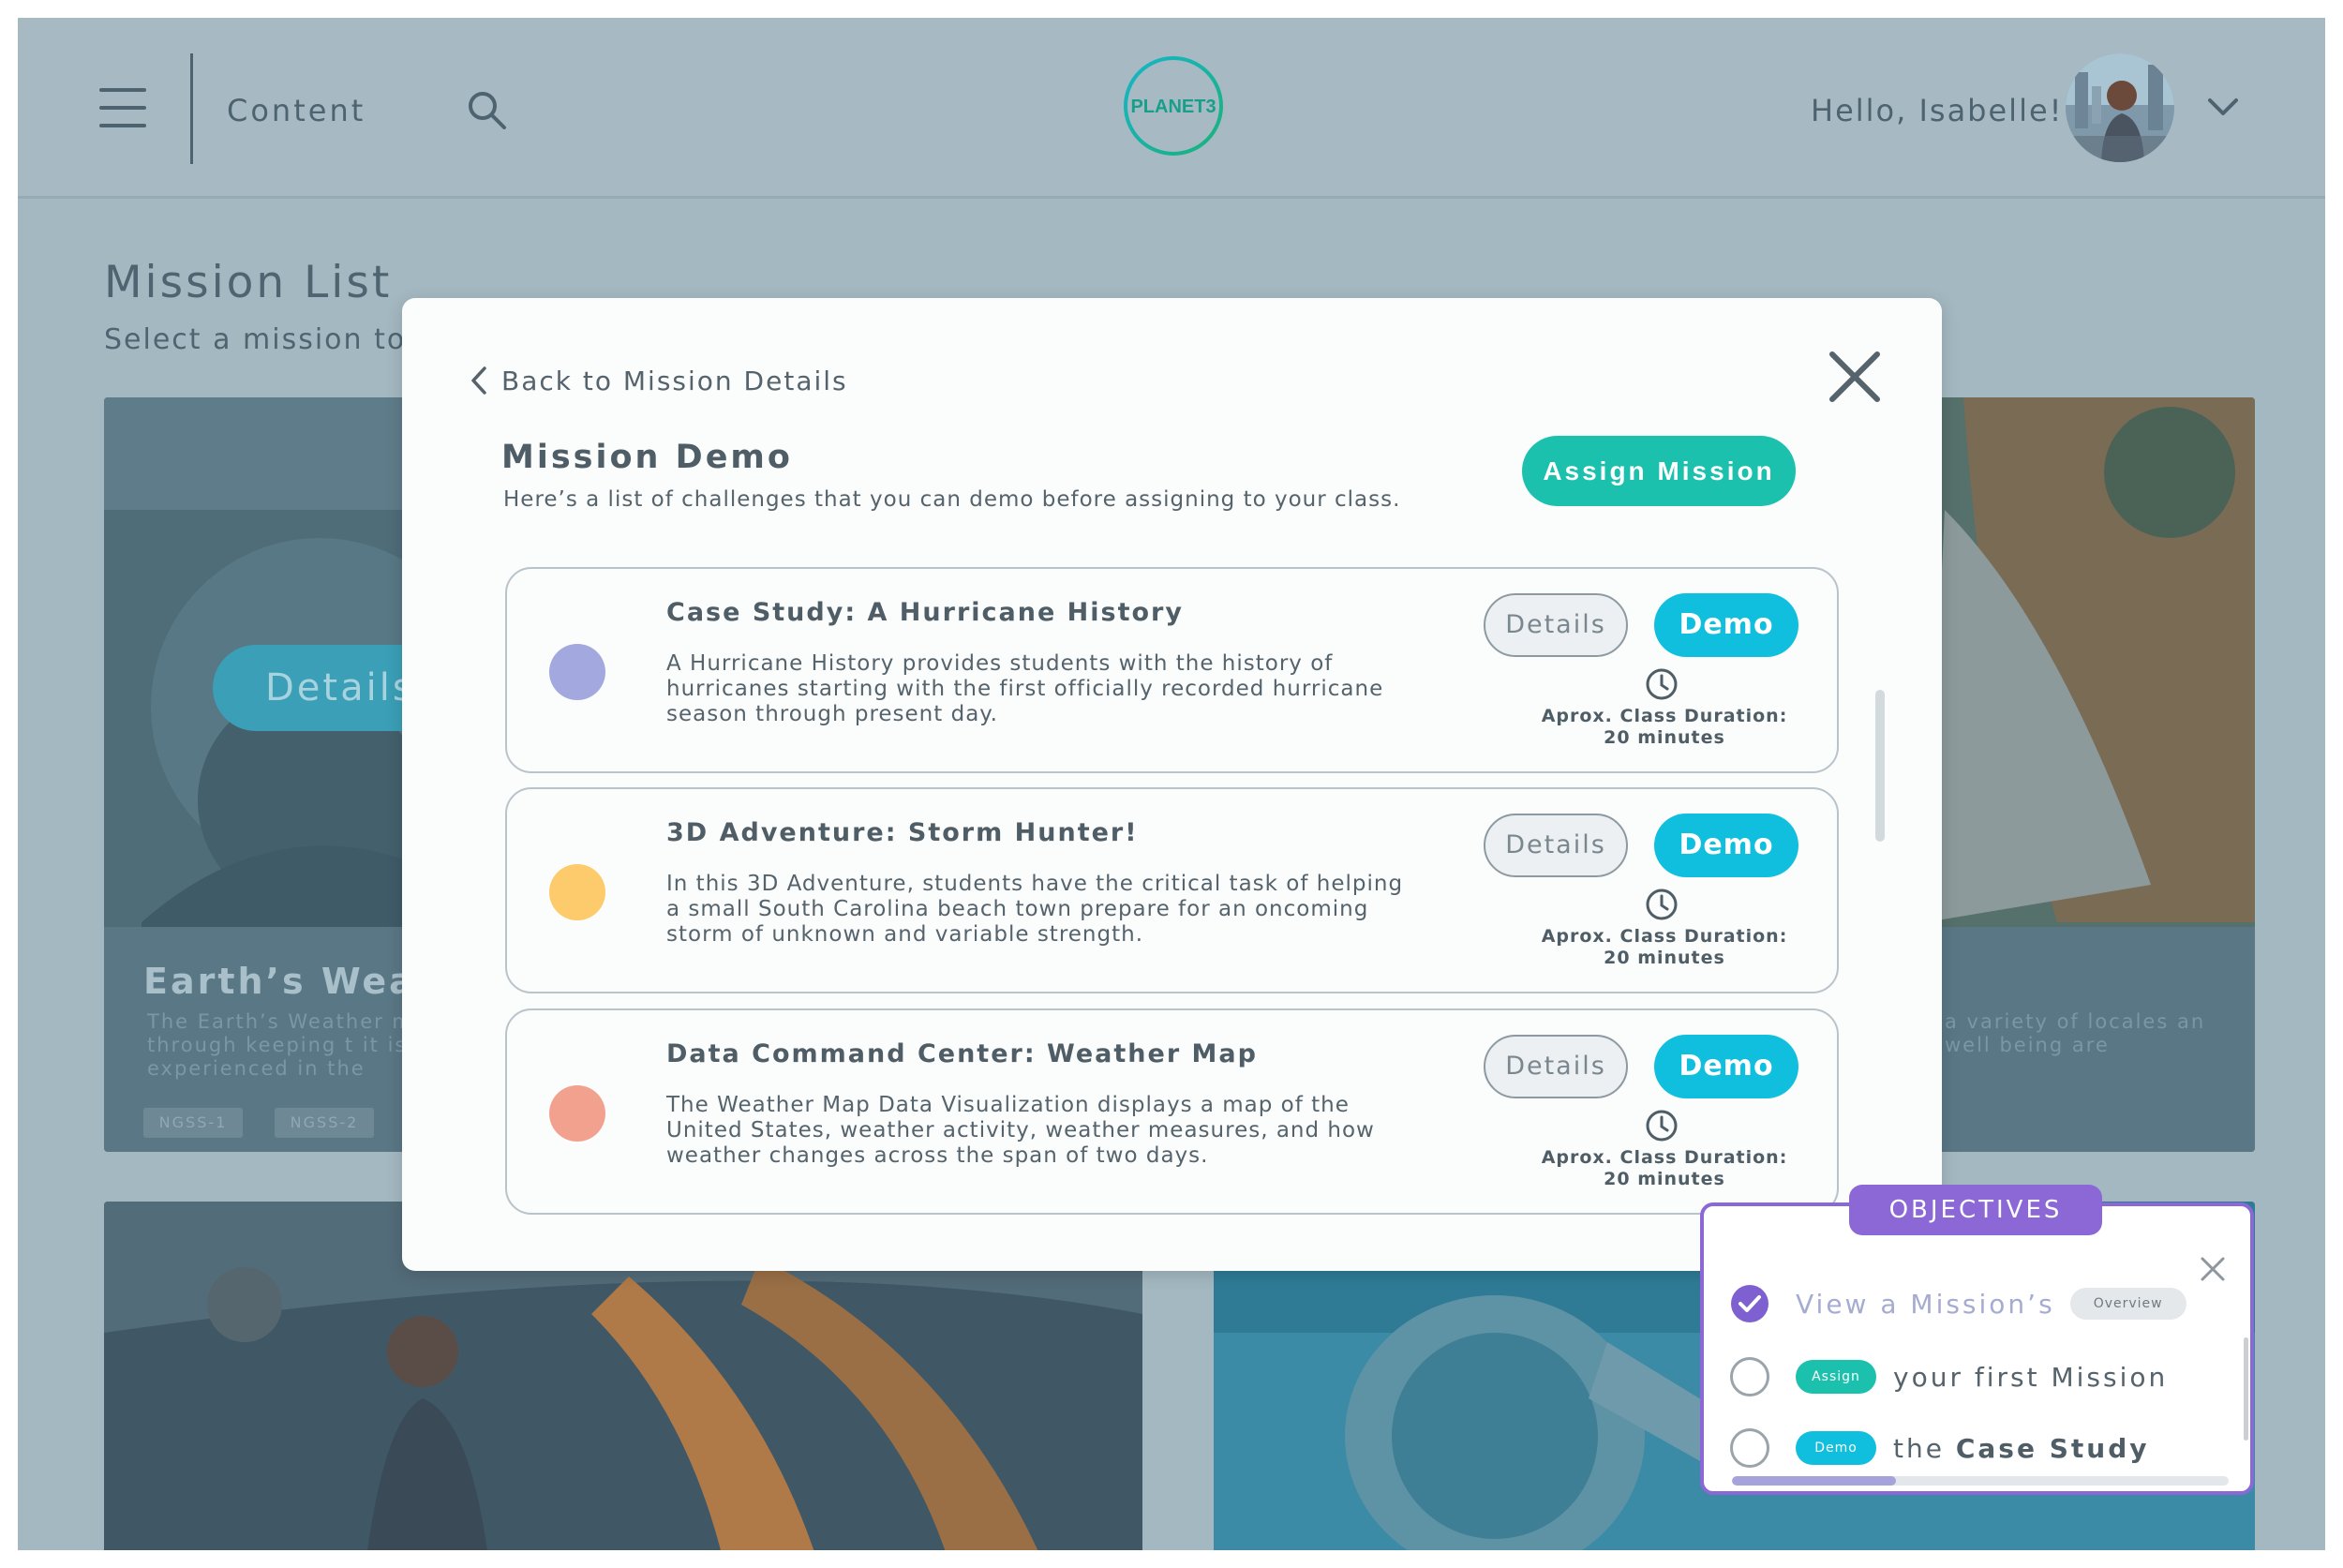  Describe the element at coordinates (1925, 1304) in the screenshot. I see `objective-text: View a Mission’s` at that location.